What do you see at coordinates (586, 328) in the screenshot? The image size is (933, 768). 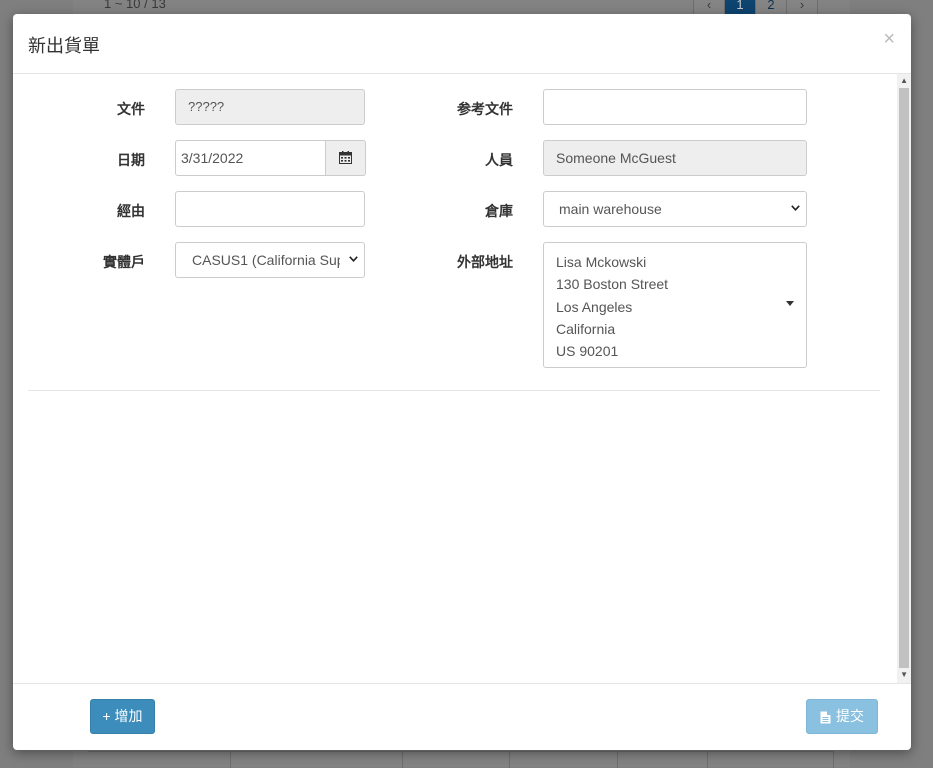 I see `address-line: California` at bounding box center [586, 328].